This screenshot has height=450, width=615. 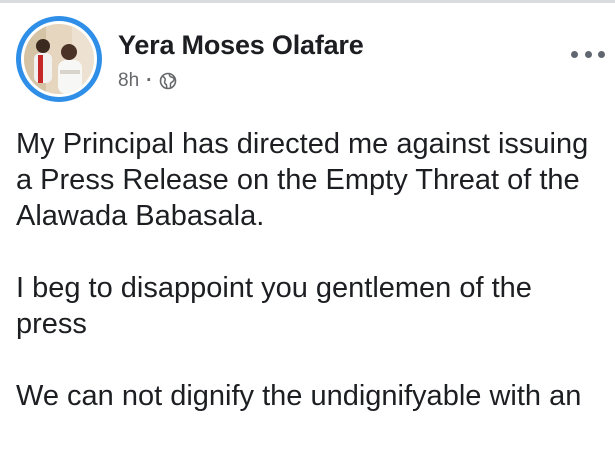 I want to click on avatar, so click(x=59, y=59).